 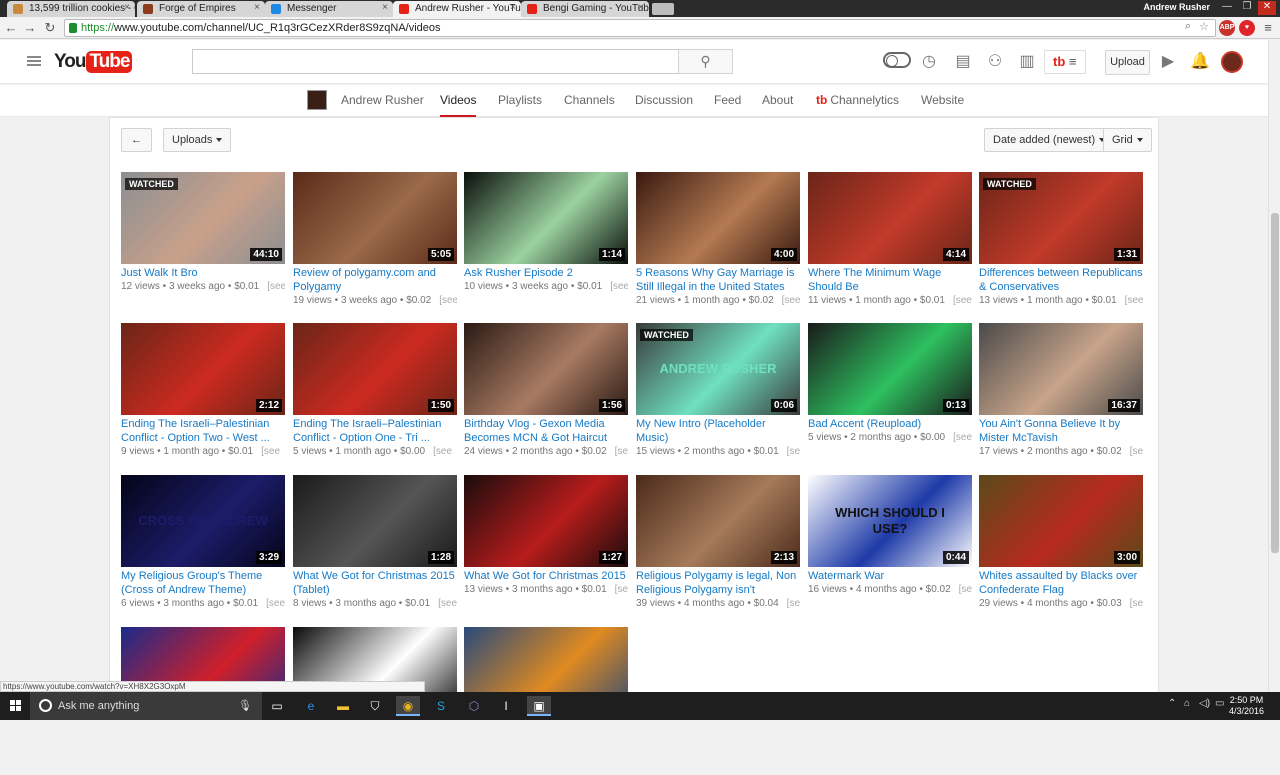 I want to click on video-title-link: Bad Accent (Reupload), so click(x=890, y=424).